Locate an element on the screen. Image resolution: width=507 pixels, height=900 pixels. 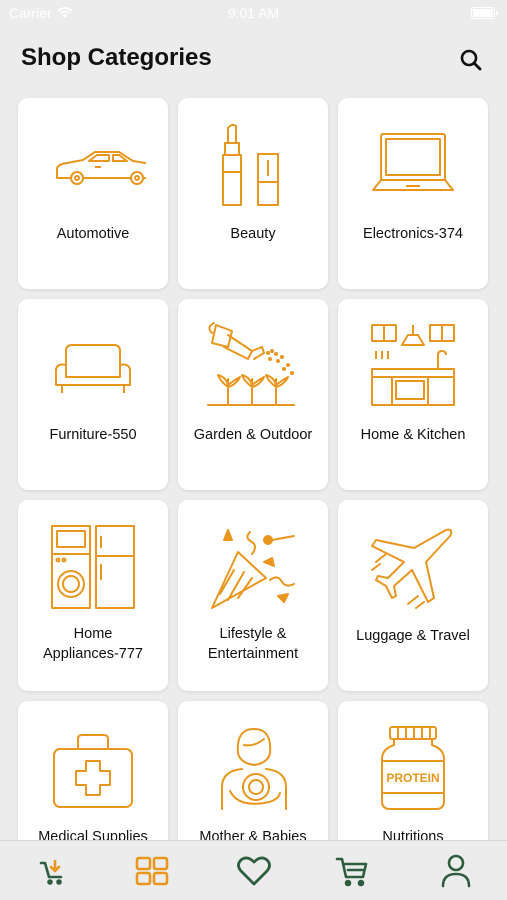
party-popper-icon is located at coordinates (253, 569).